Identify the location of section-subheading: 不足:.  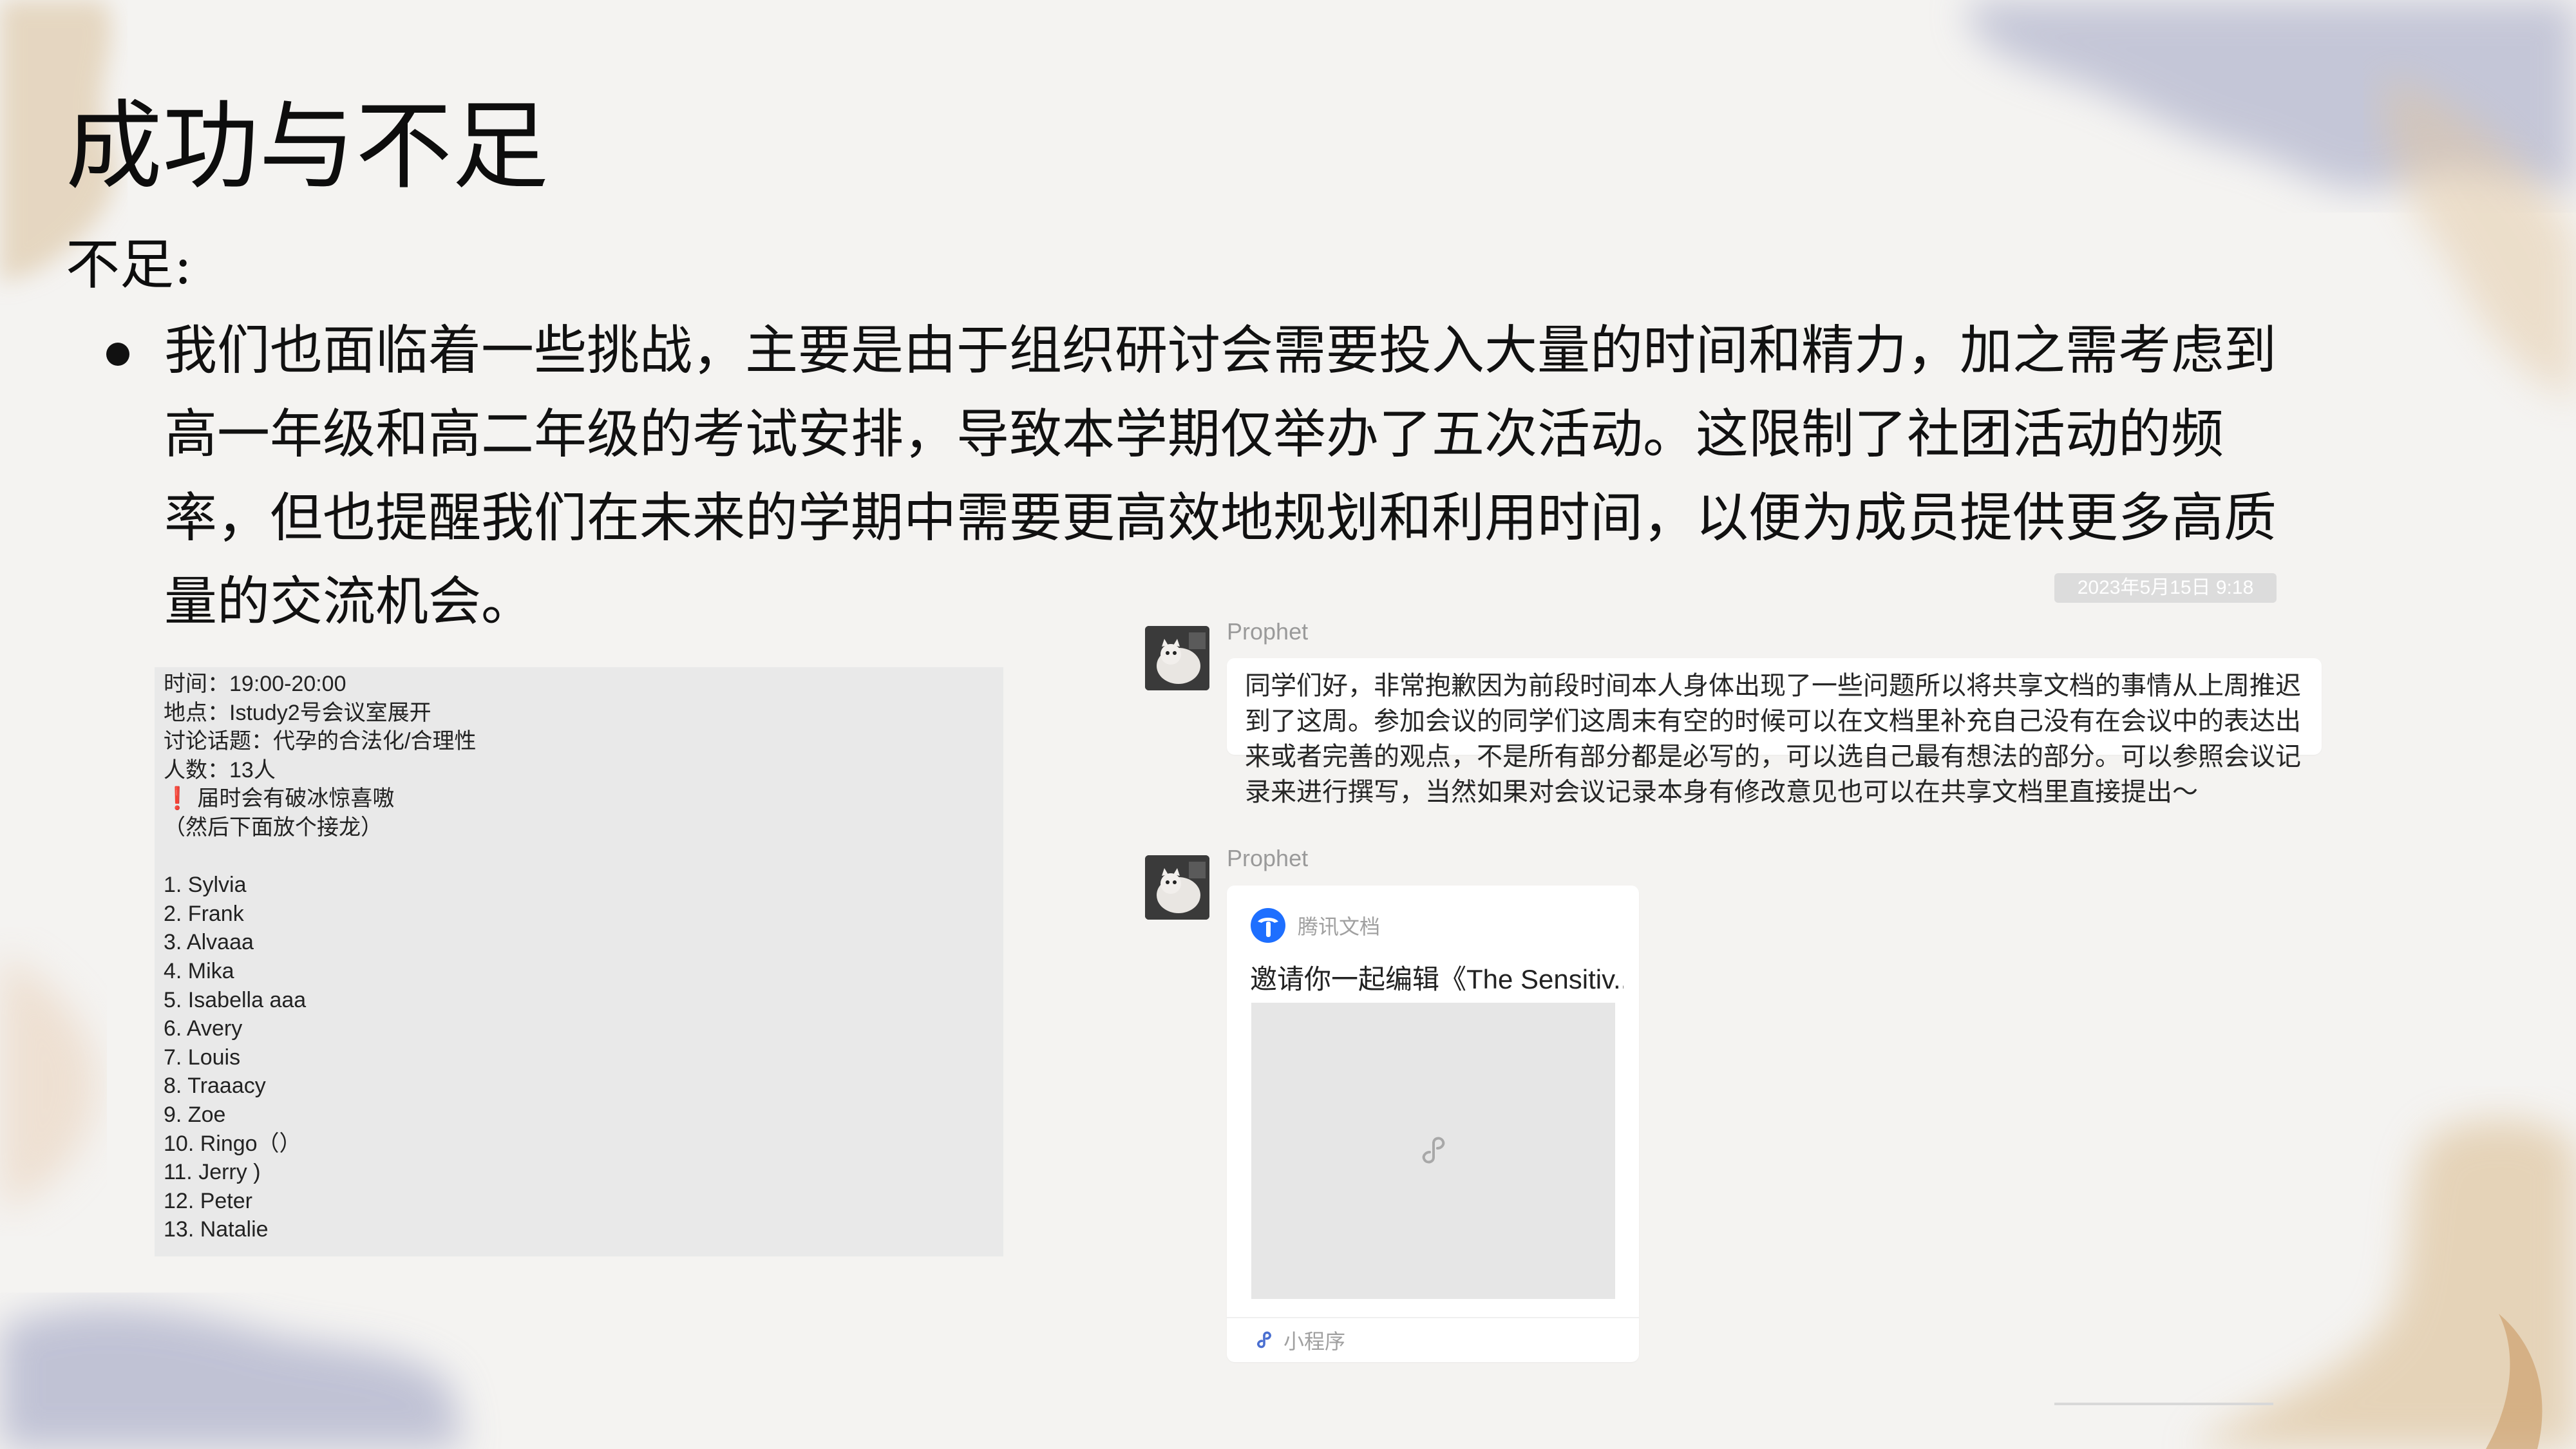
(129, 264).